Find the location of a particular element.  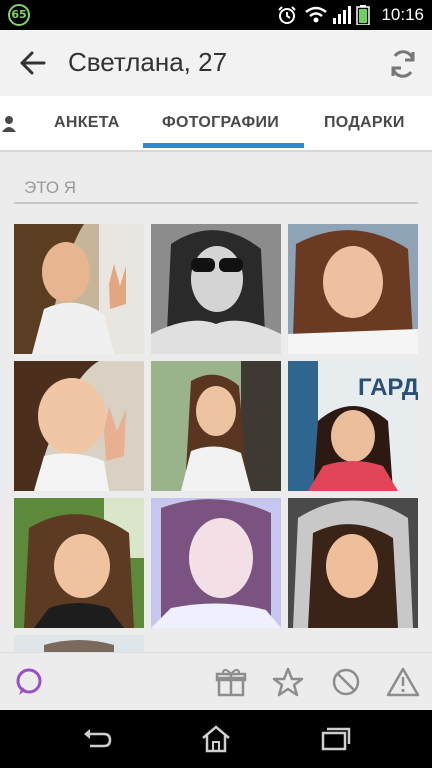

nav-home-icon is located at coordinates (216, 739).